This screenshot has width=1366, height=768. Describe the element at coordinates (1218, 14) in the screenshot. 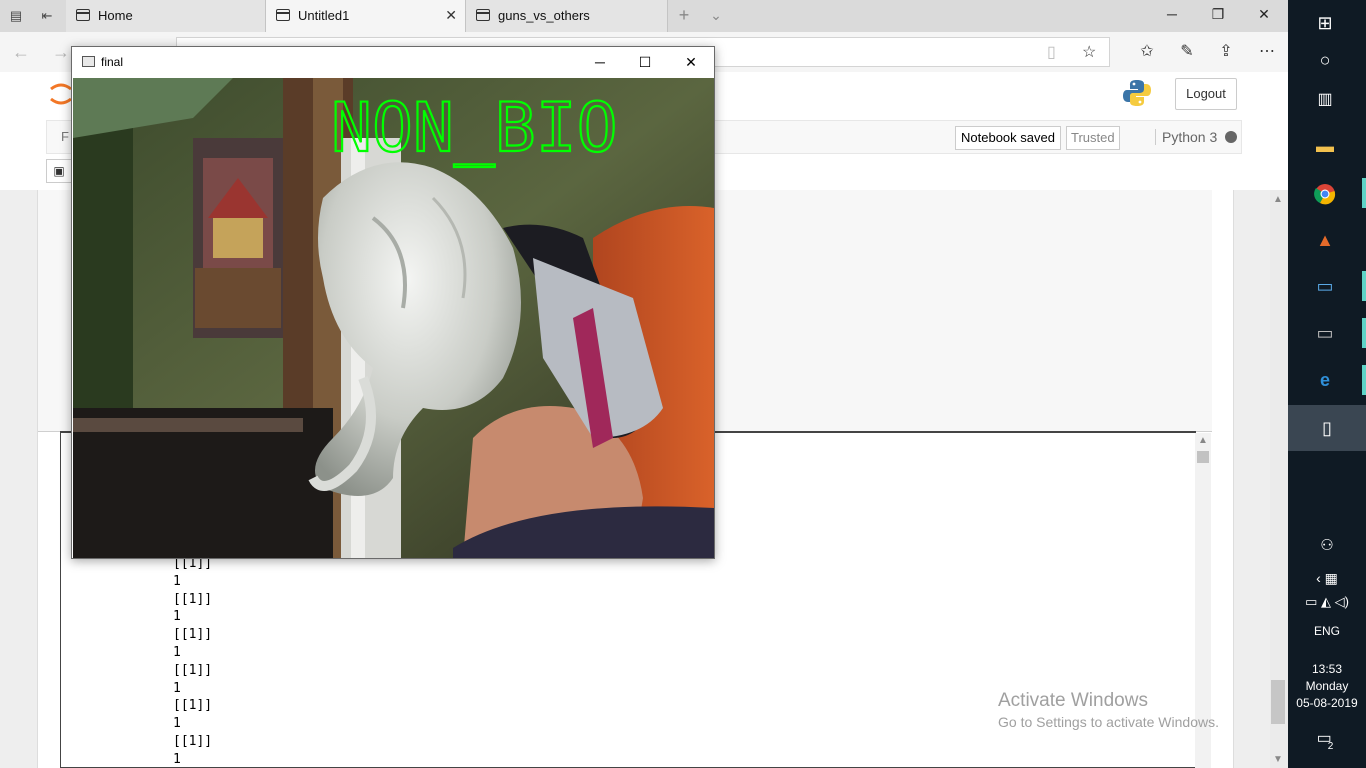

I see `browser-maximize-button: ❐` at that location.